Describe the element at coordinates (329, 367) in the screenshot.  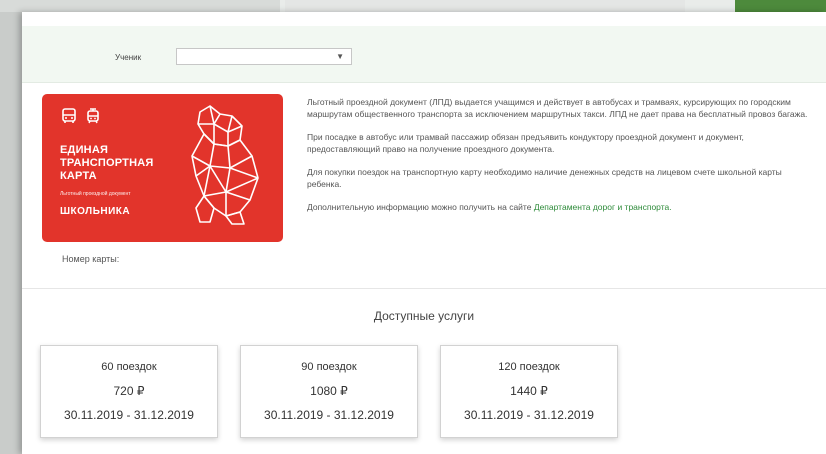
I see `service-trips: 90 поездок` at that location.